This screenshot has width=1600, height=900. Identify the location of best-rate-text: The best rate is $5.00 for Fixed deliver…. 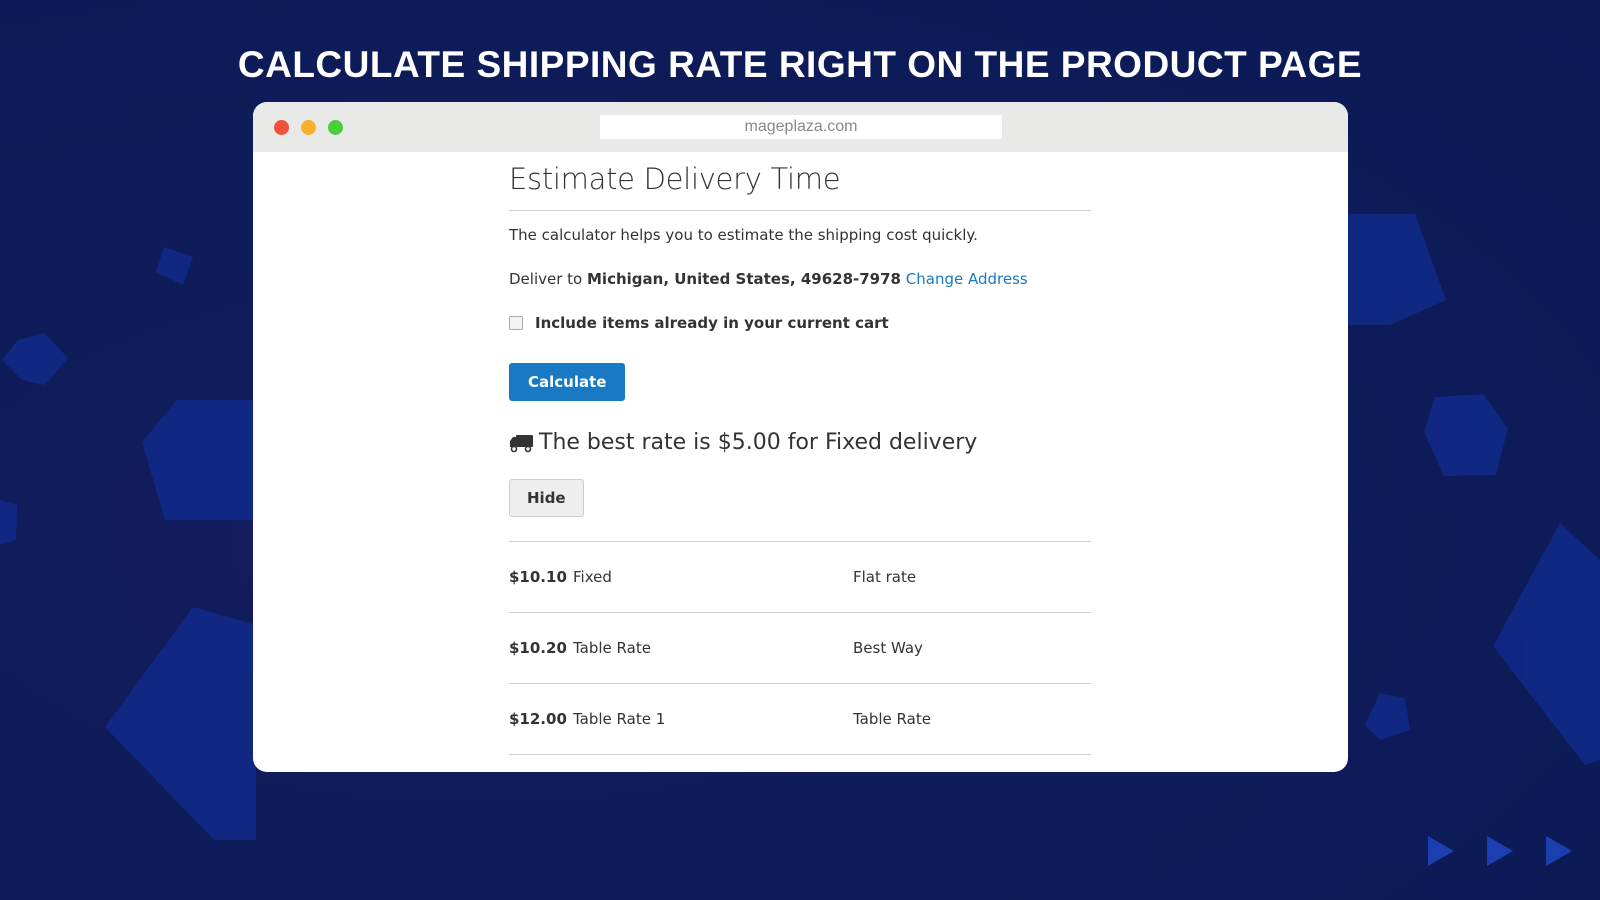
(758, 442).